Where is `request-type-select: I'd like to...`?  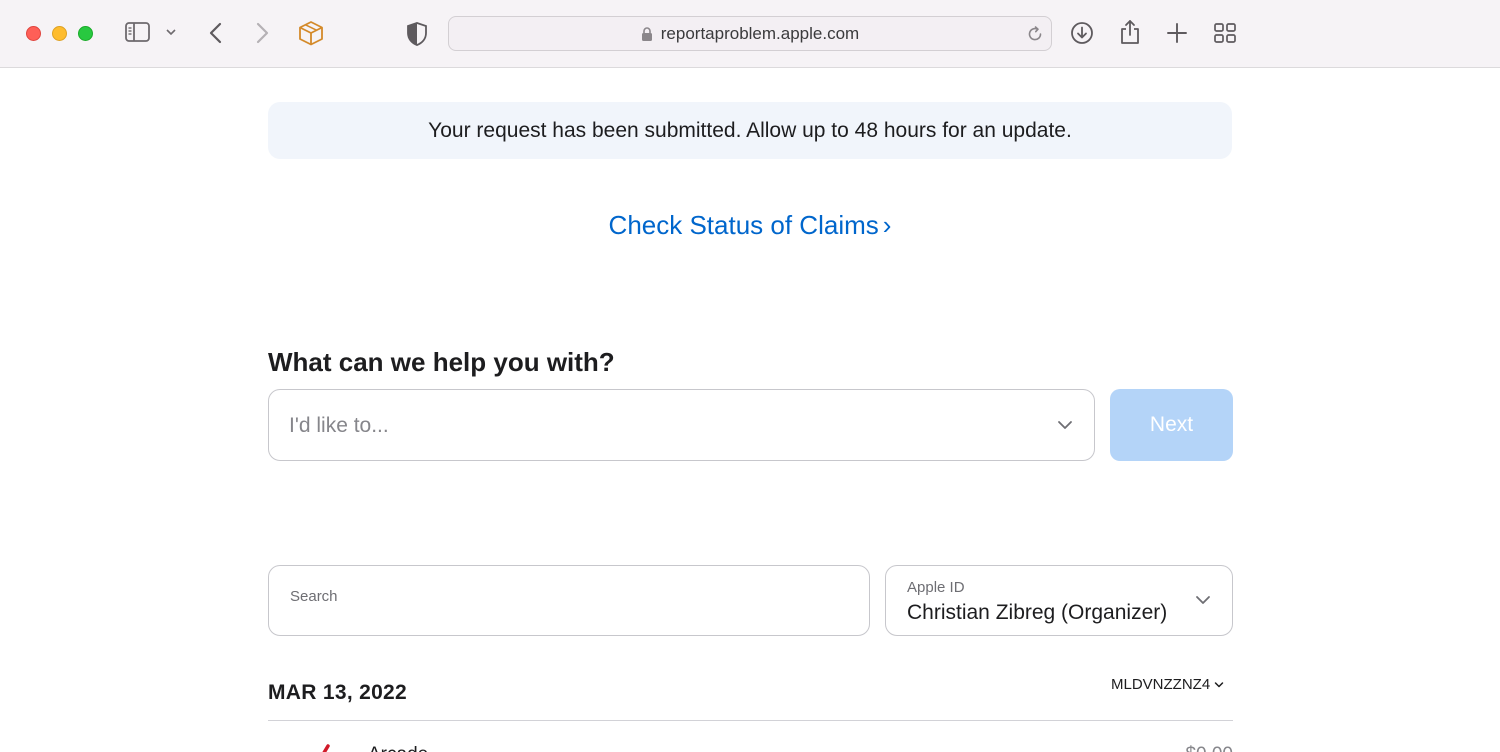
request-type-select: I'd like to... is located at coordinates (681, 425).